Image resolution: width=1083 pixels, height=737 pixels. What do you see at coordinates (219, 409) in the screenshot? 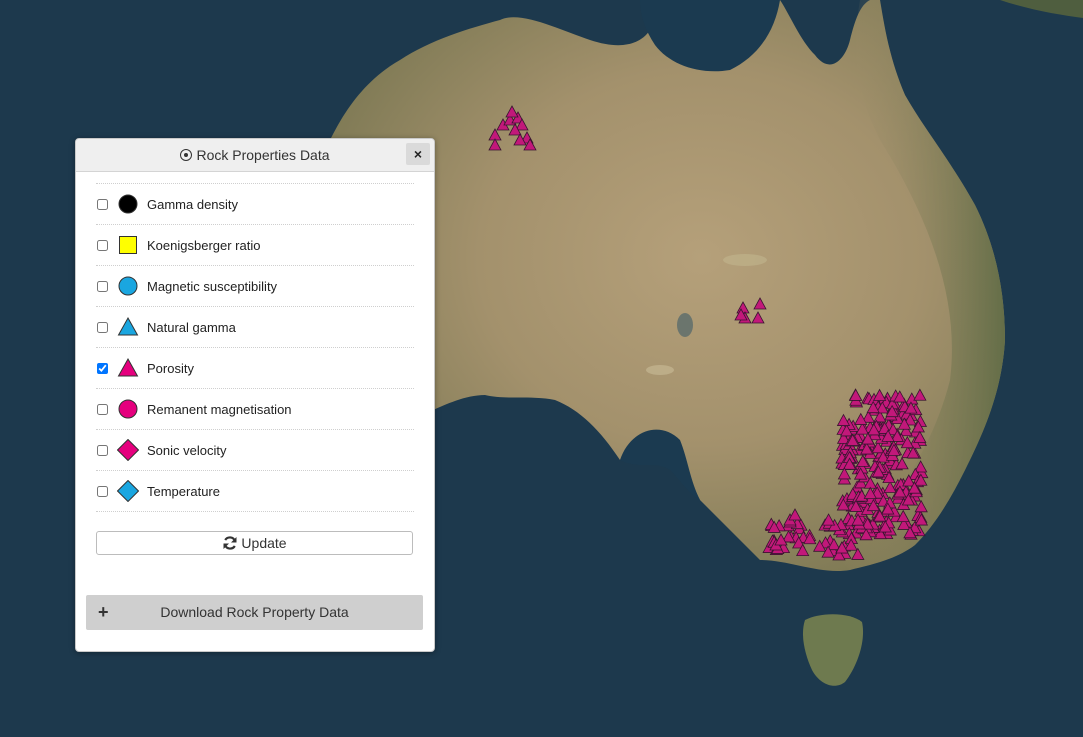
I see `layer-label: Remanent magnetisation` at bounding box center [219, 409].